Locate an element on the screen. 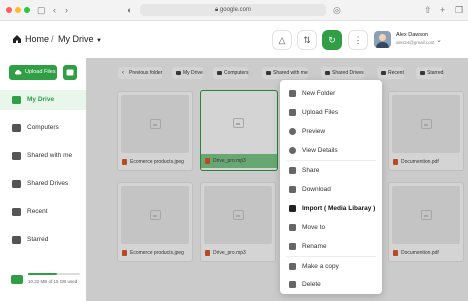 The width and height of the screenshot is (468, 301). menu-item-label: Rename is located at coordinates (314, 246).